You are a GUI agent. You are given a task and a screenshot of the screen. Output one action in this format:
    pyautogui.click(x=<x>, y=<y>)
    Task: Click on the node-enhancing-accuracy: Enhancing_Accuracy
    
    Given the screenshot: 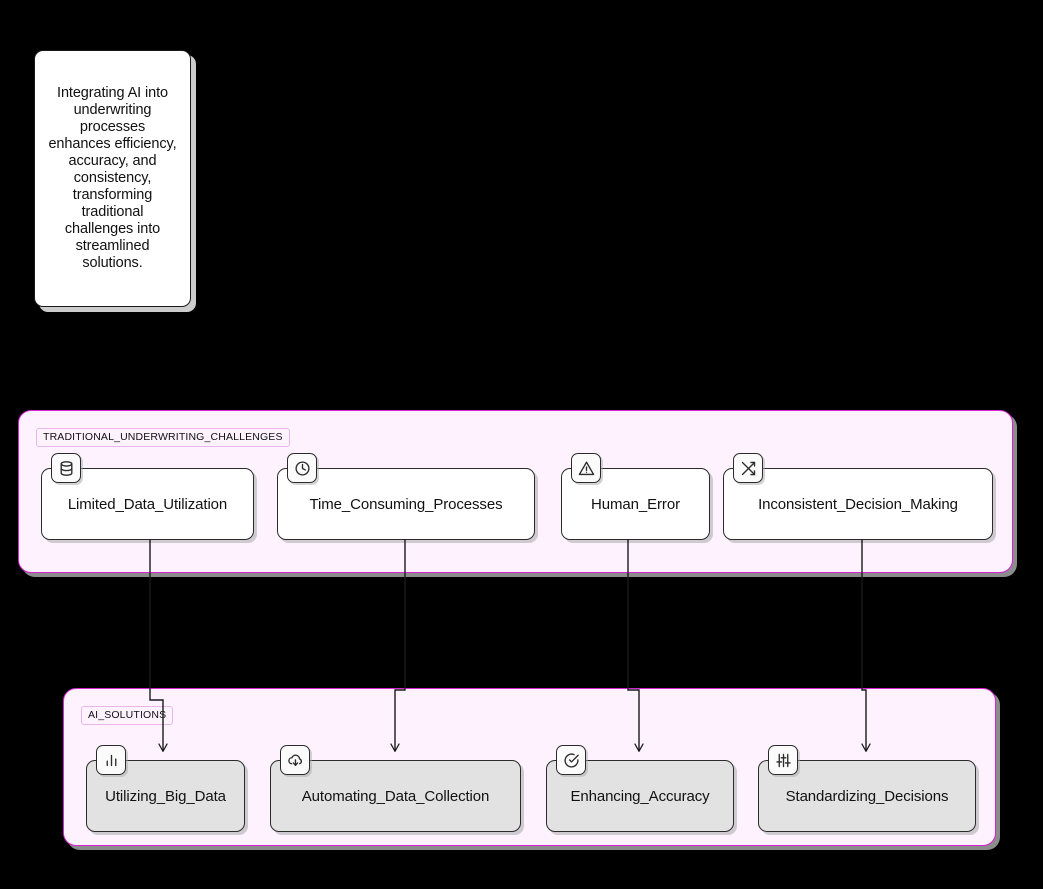 What is the action you would take?
    pyautogui.click(x=640, y=788)
    